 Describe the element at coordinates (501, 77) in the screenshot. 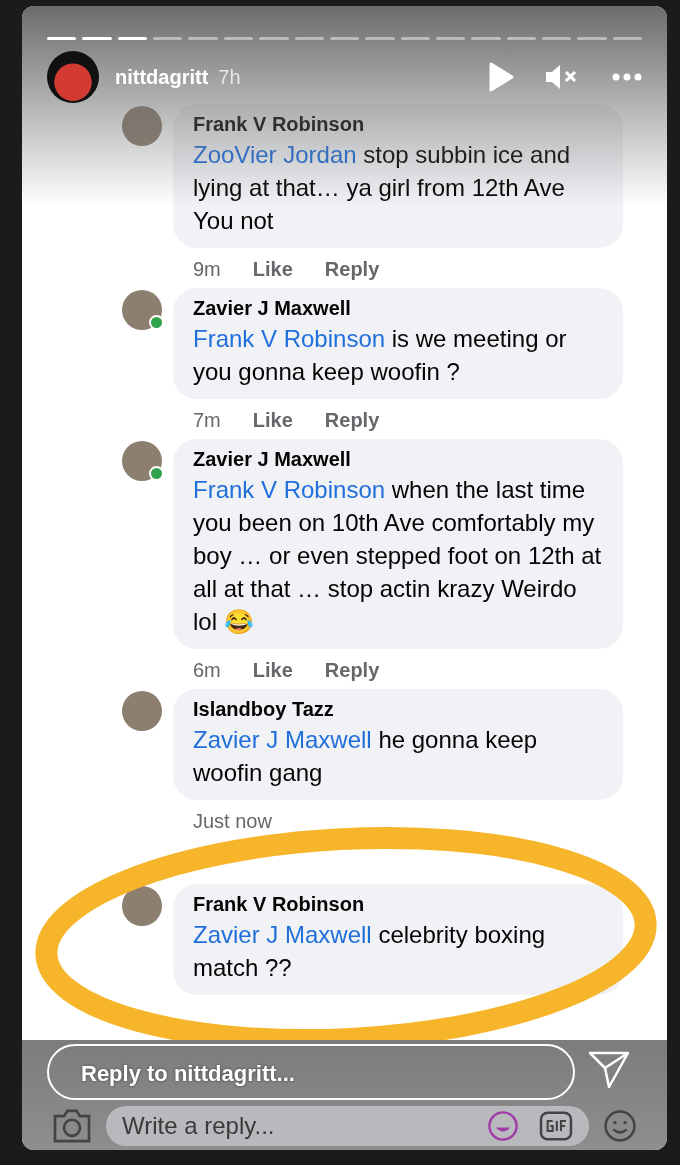

I see `play-icon` at that location.